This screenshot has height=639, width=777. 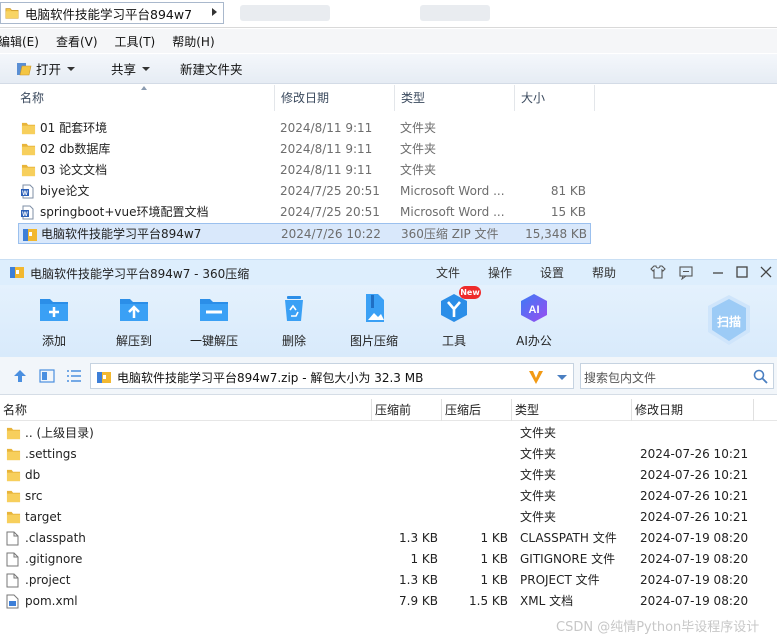 What do you see at coordinates (214, 321) in the screenshot?
I see `one-click-extract-button: 一键解压` at bounding box center [214, 321].